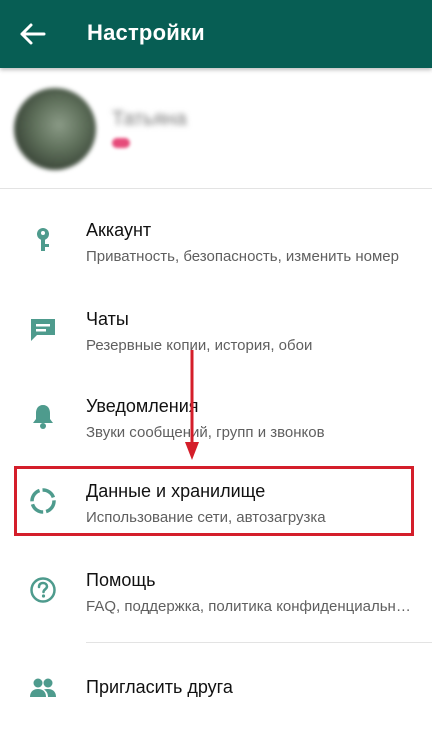 The image size is (432, 739). Describe the element at coordinates (159, 687) in the screenshot. I see `item-label: Пригласить друга` at that location.